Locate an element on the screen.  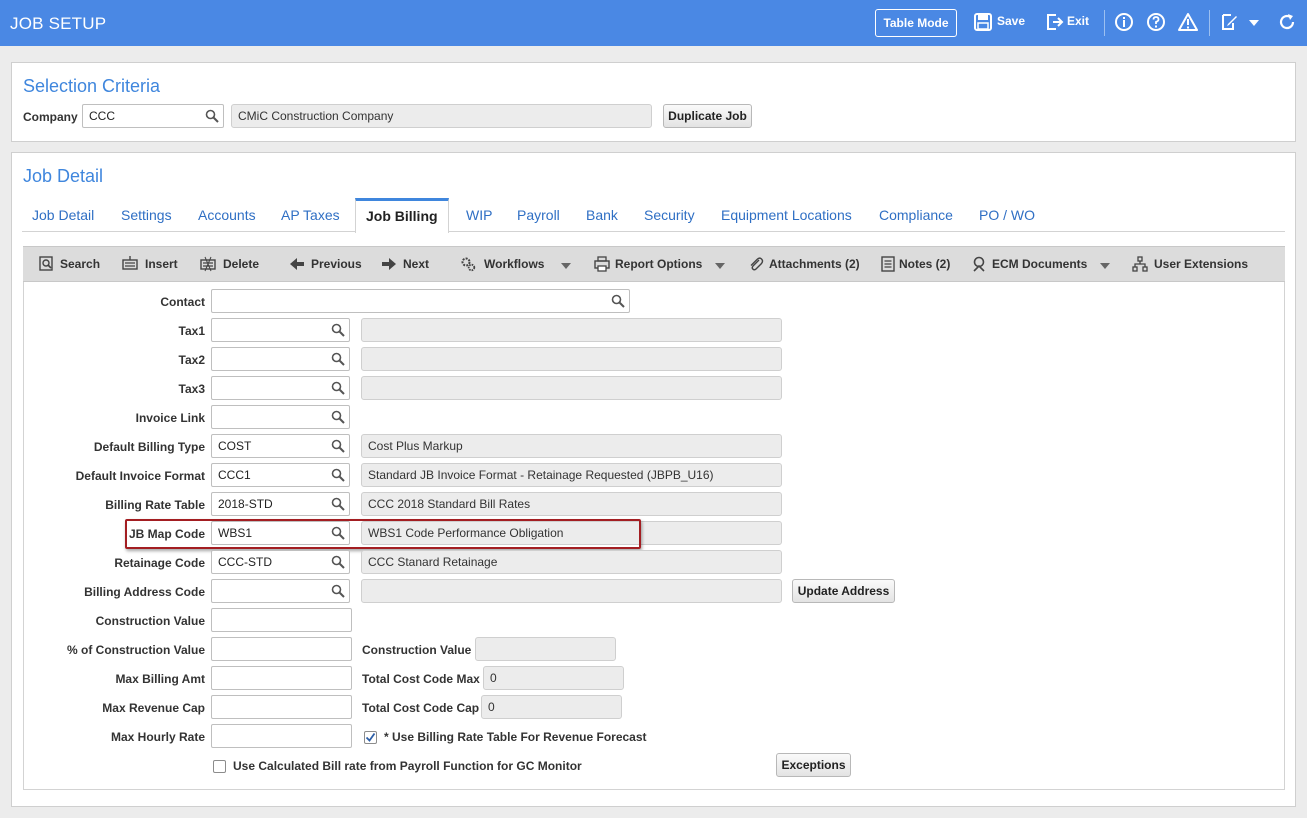
billing-rate-table-checkbox is located at coordinates (370, 737).